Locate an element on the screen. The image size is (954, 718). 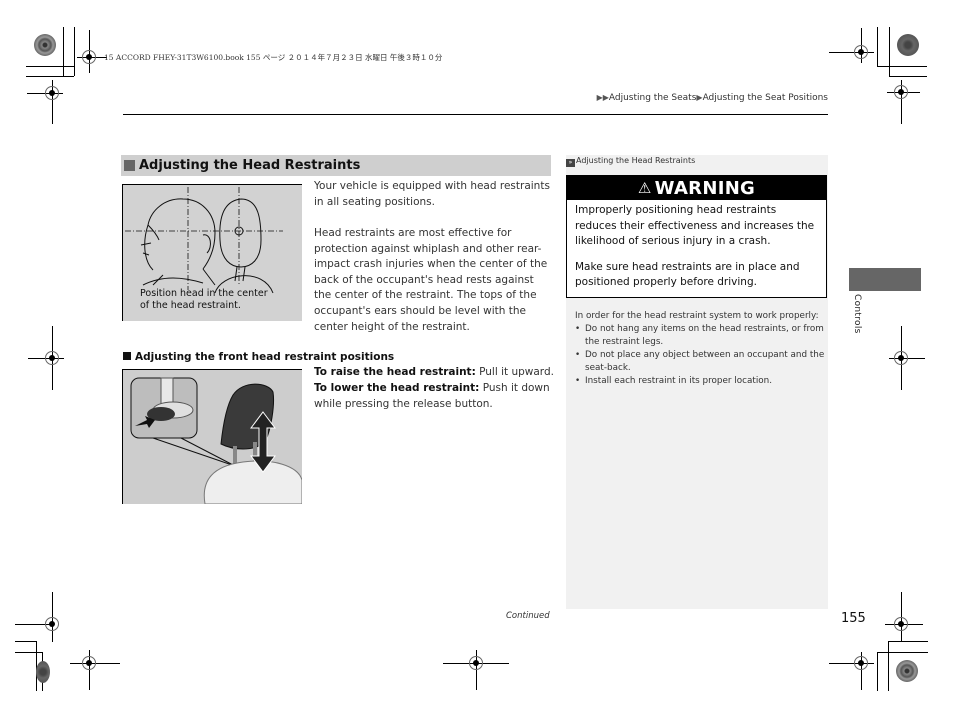
head-restraint-adjust-illustration is located at coordinates (212, 436).